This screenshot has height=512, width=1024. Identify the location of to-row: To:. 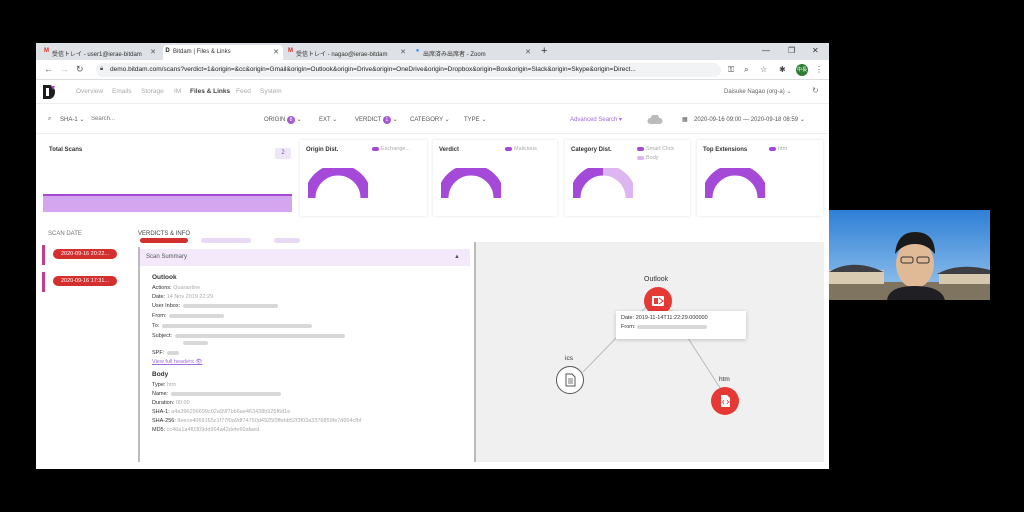
(232, 326).